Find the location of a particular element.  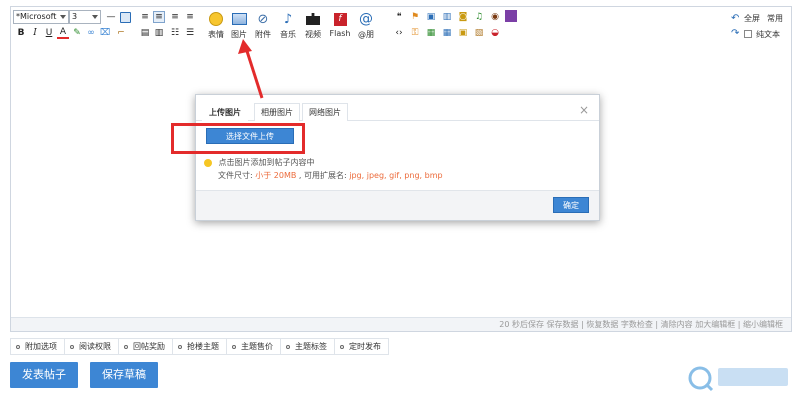

ext-label: , 可用扩展名: is located at coordinates (323, 175).